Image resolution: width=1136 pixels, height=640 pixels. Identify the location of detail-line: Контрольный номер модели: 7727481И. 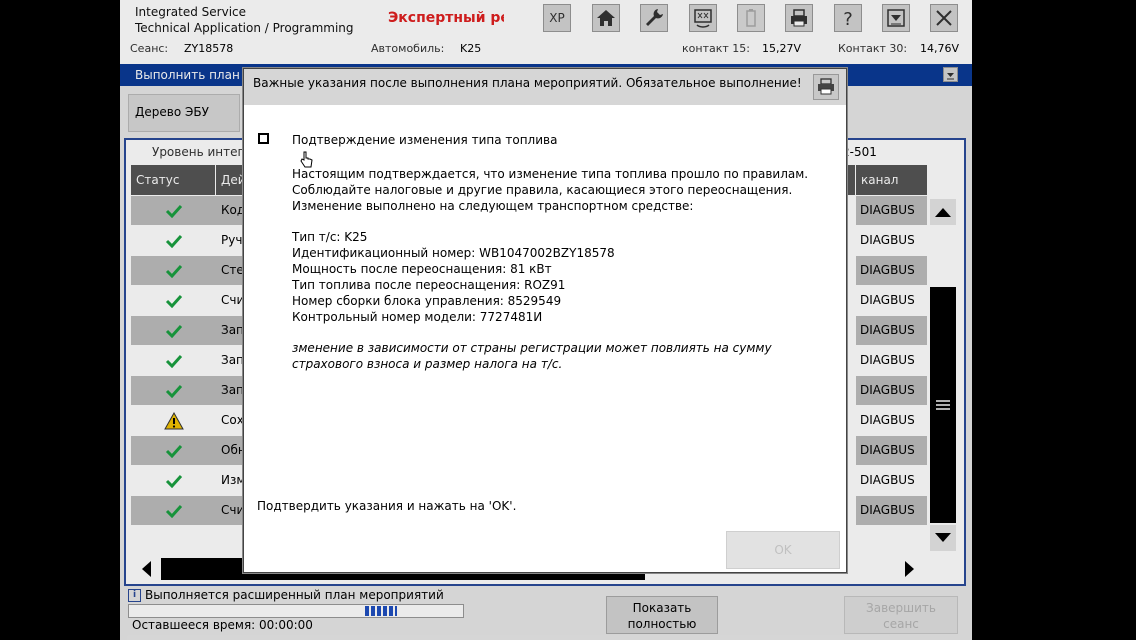
(417, 317).